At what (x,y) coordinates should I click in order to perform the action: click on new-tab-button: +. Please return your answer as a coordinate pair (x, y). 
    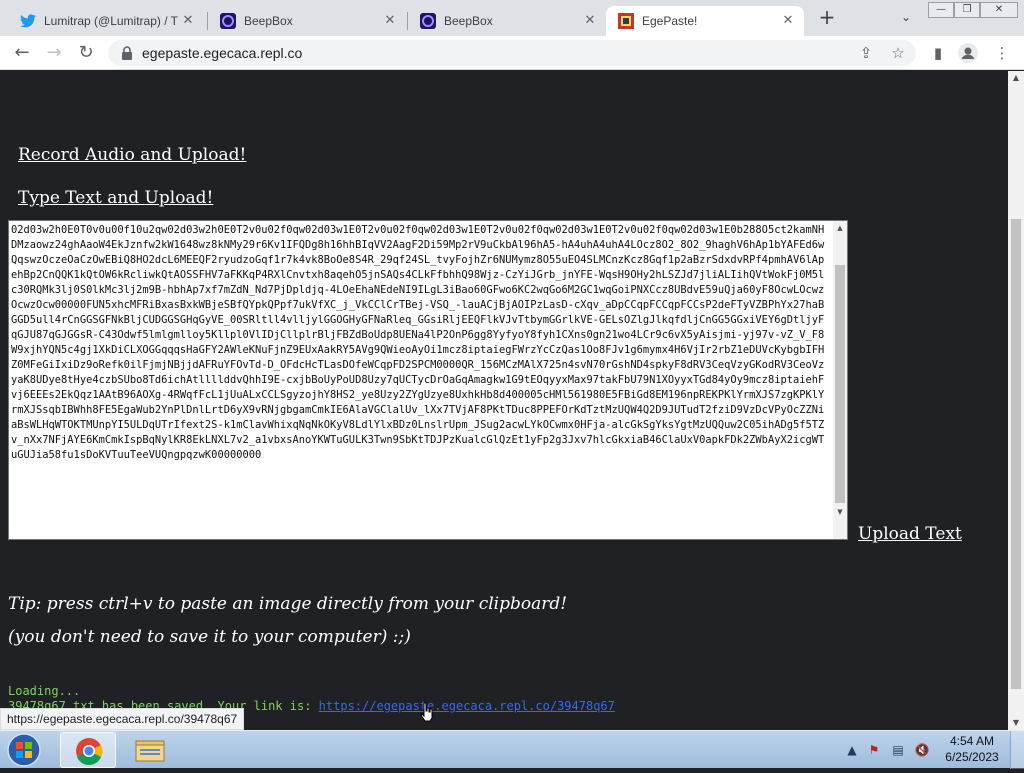
    Looking at the image, I should click on (827, 17).